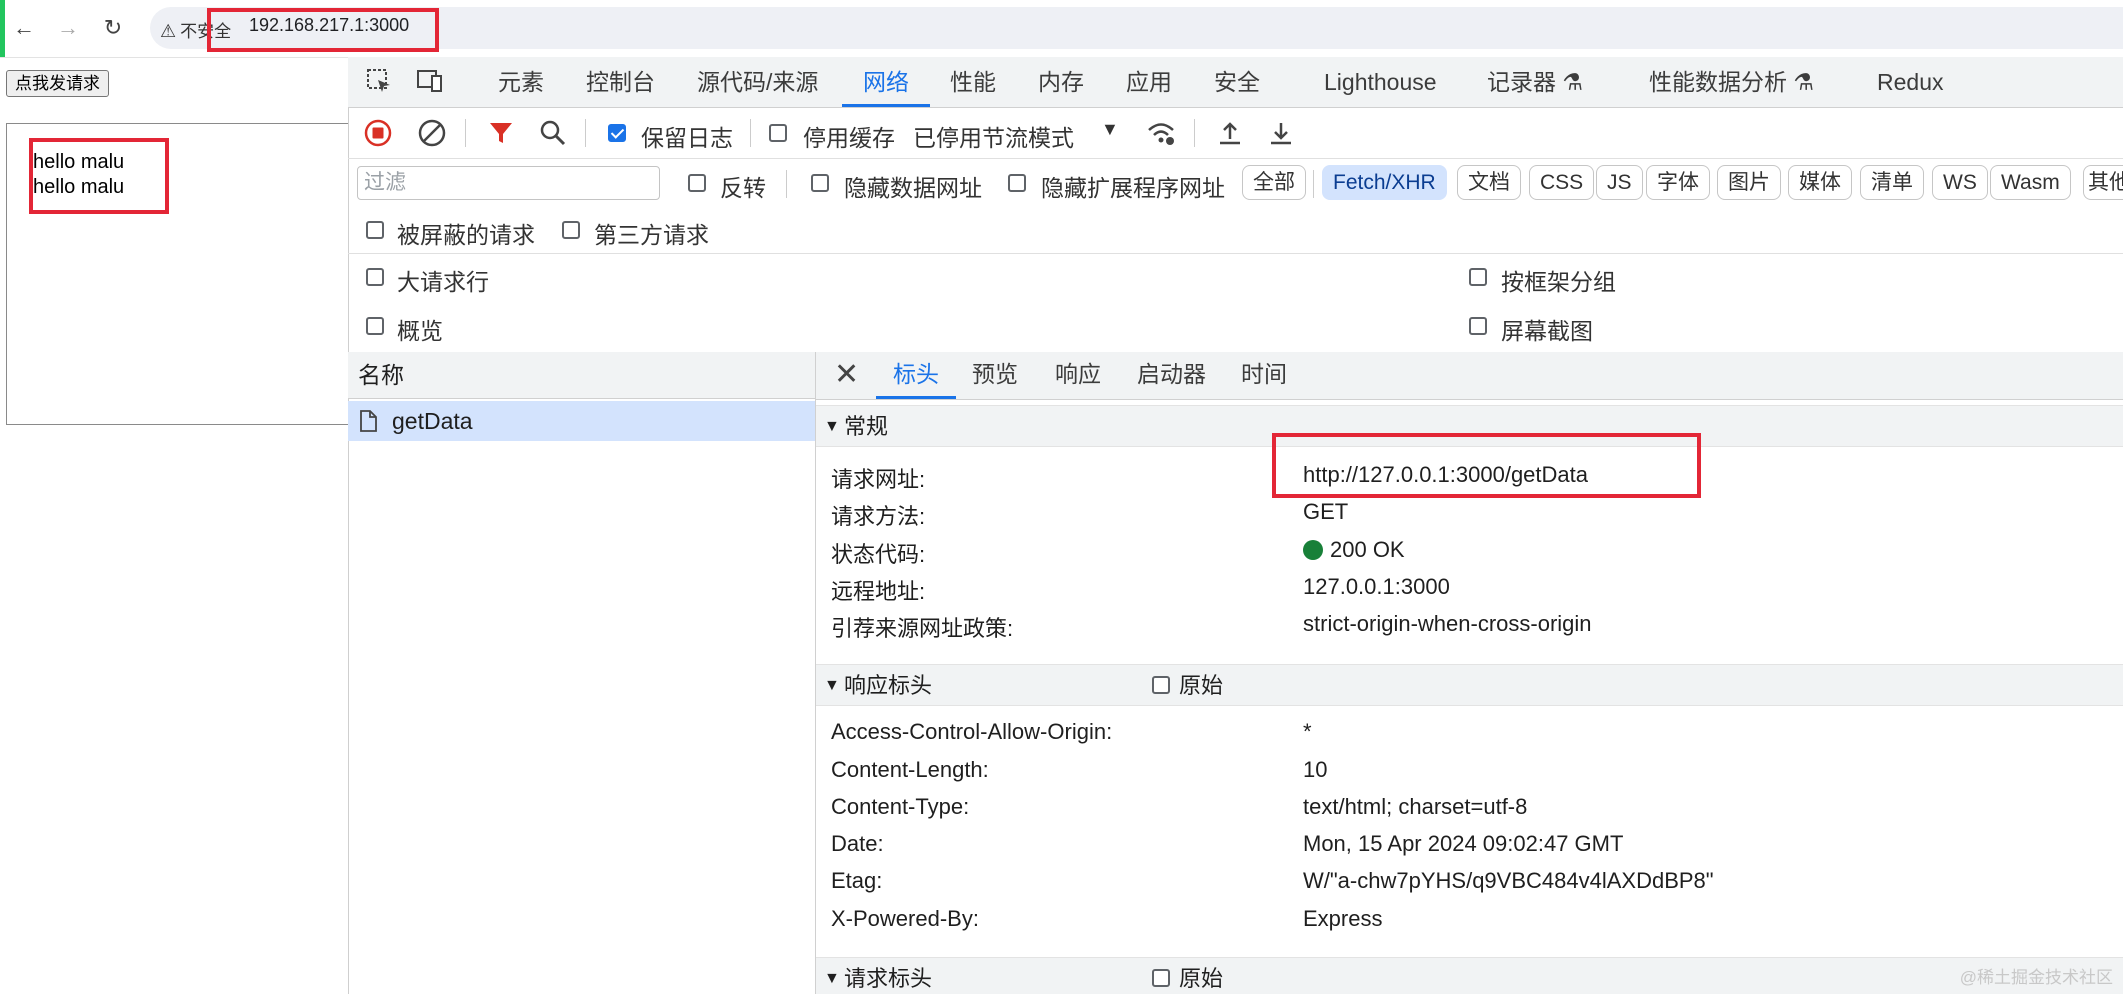 Image resolution: width=2123 pixels, height=1000 pixels. I want to click on request-method-value: GET, so click(1326, 511).